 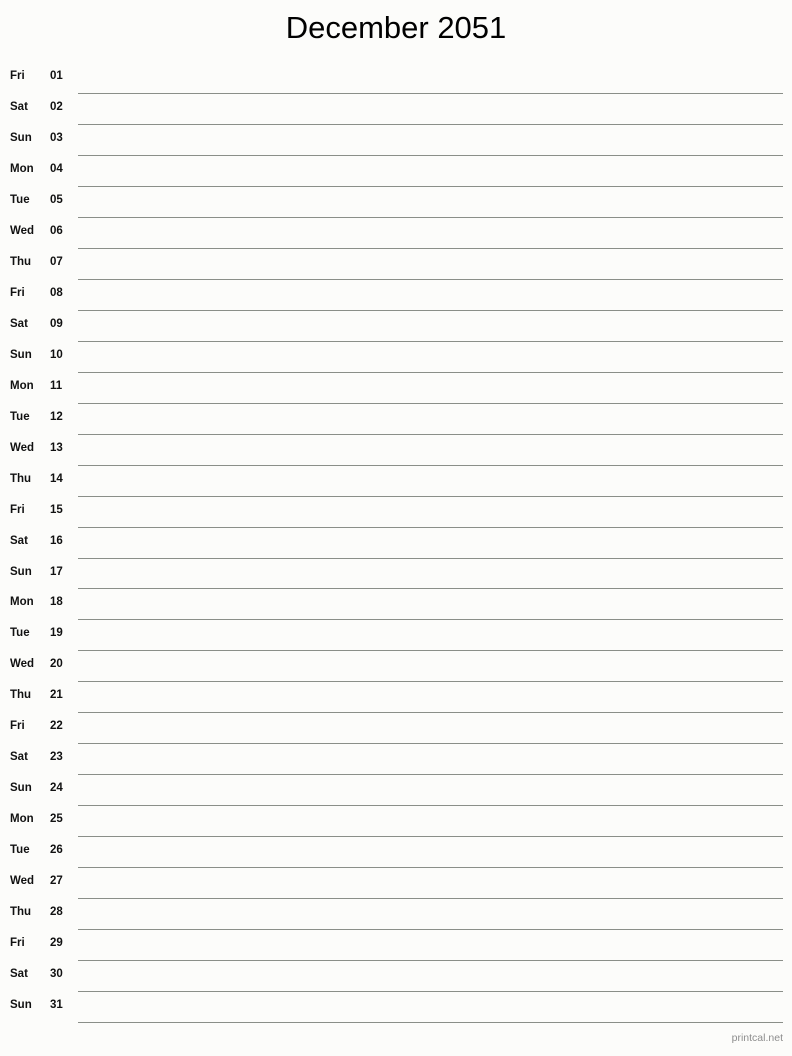 I want to click on day-number: 22, so click(x=56, y=726).